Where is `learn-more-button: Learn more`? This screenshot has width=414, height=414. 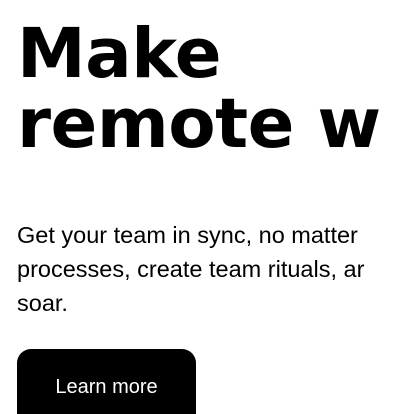
learn-more-button: Learn more is located at coordinates (106, 381).